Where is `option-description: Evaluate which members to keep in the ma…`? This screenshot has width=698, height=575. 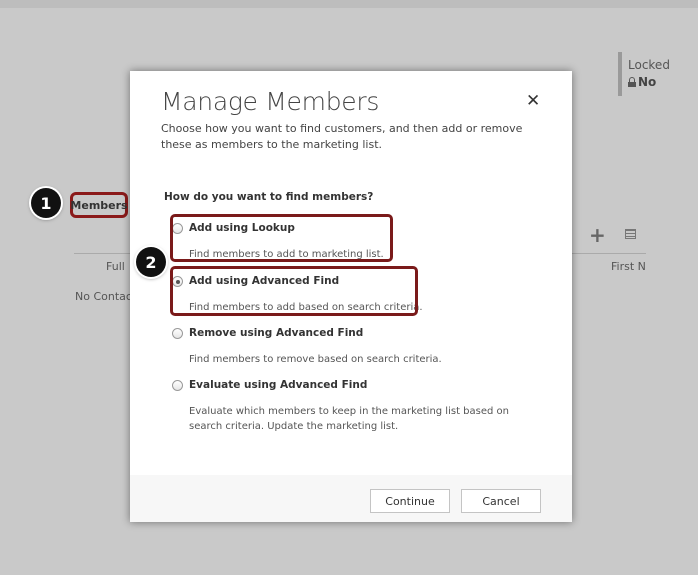 option-description: Evaluate which members to keep in the ma… is located at coordinates (349, 419).